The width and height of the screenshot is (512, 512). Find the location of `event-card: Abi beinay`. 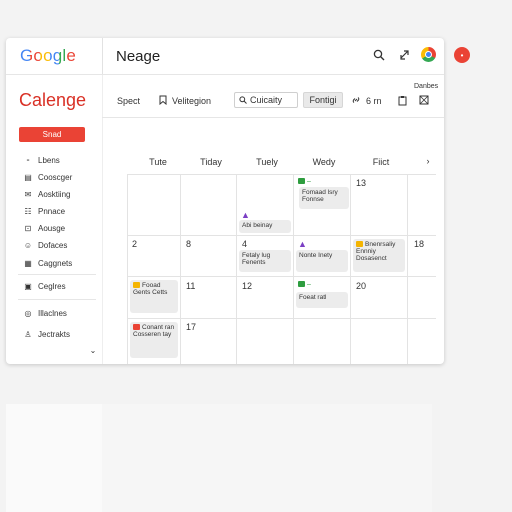

event-card: Abi beinay is located at coordinates (265, 226).